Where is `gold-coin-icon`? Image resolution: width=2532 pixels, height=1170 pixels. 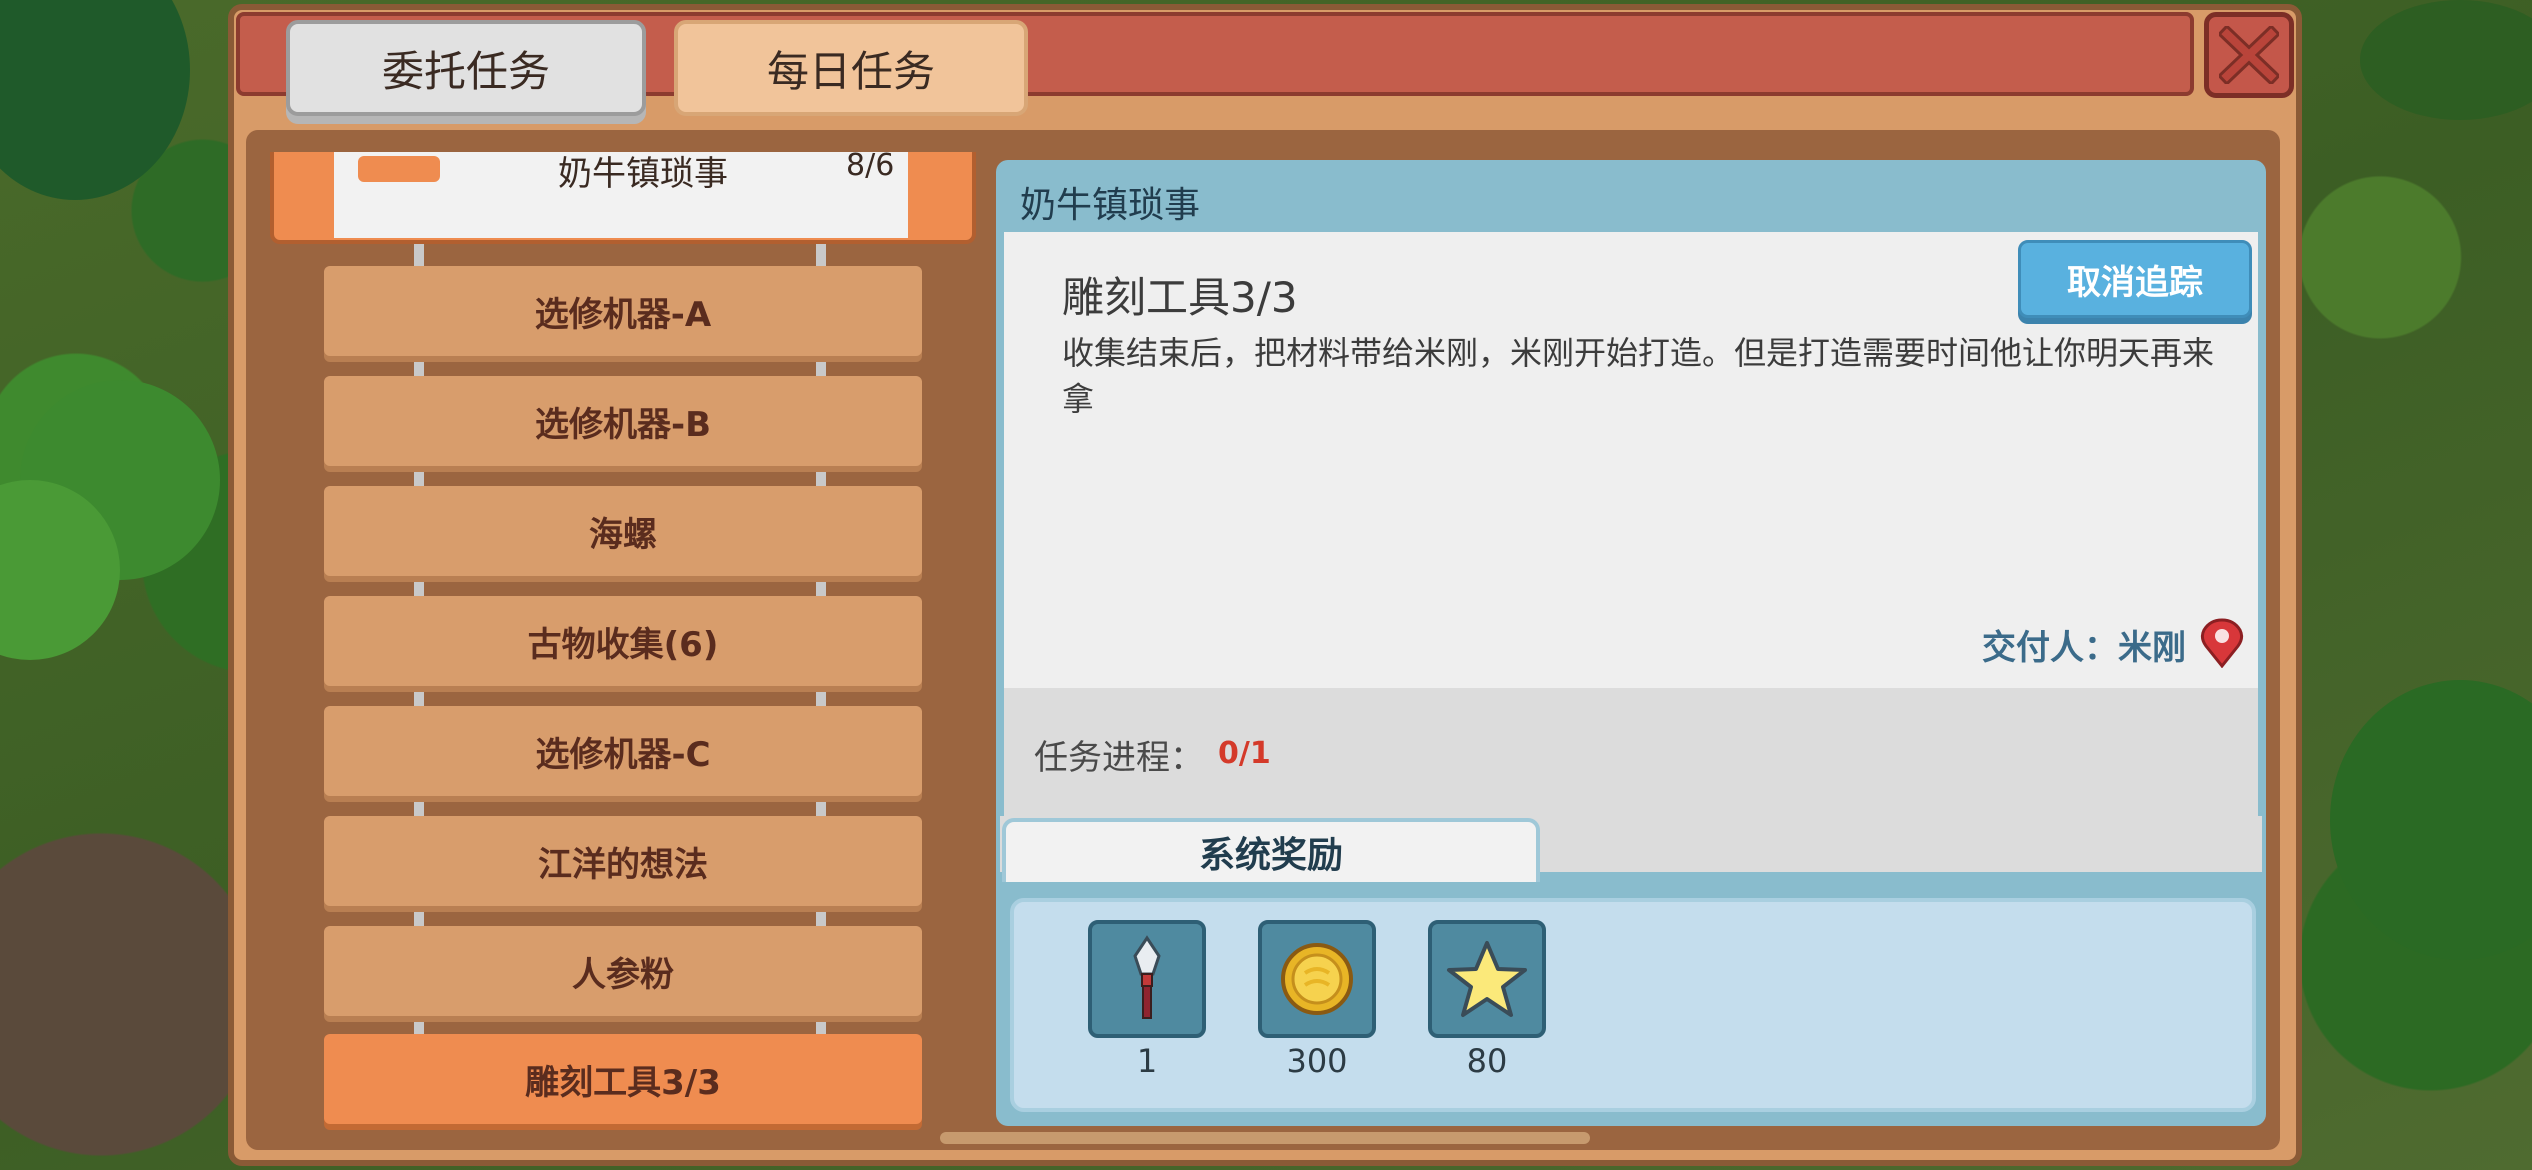 gold-coin-icon is located at coordinates (1317, 979).